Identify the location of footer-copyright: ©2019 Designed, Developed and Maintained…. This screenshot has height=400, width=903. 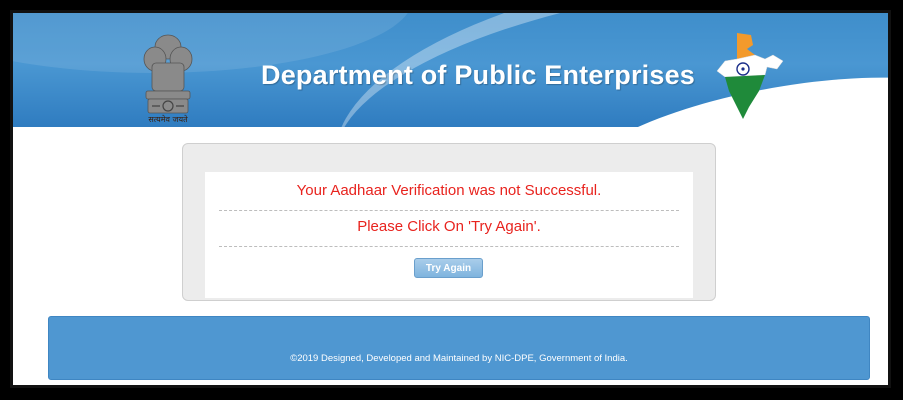
(459, 358).